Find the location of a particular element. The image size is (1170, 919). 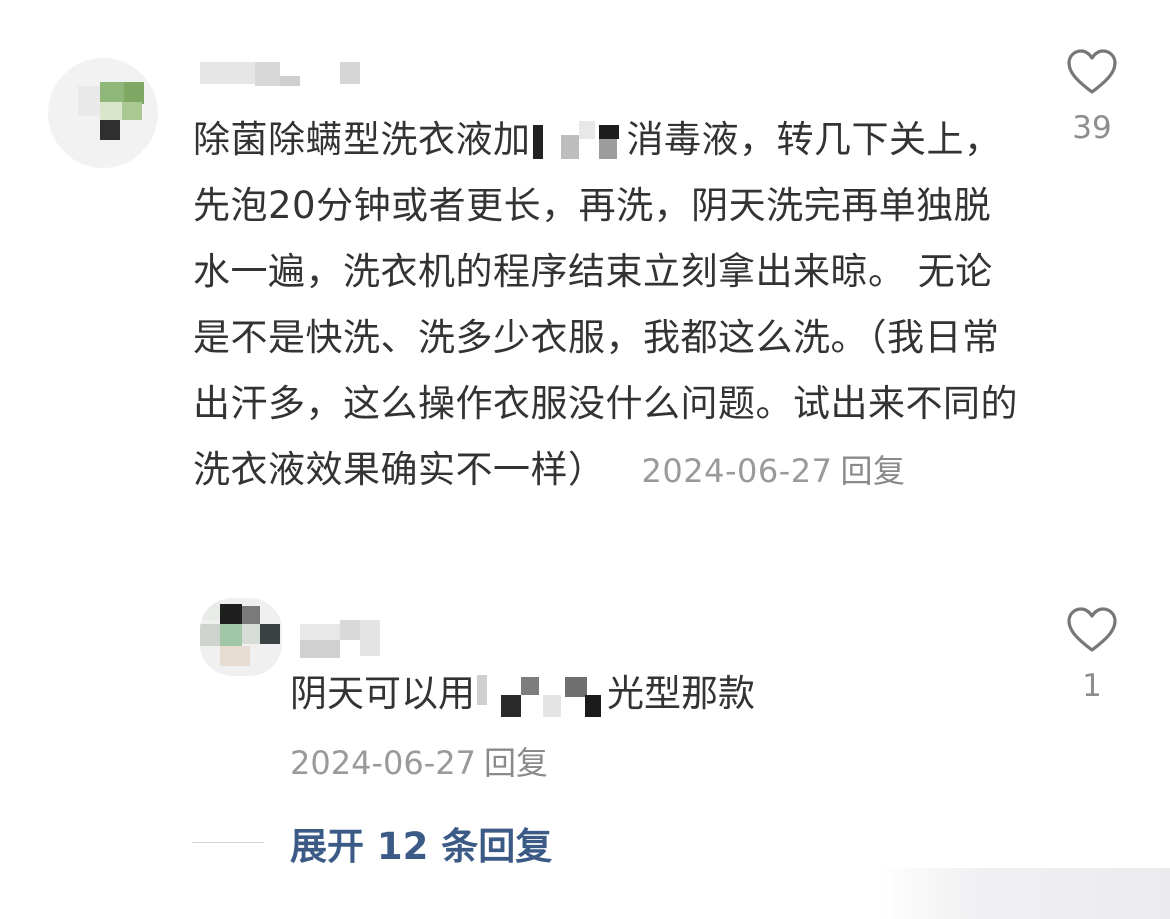

expand-divider is located at coordinates (228, 842).